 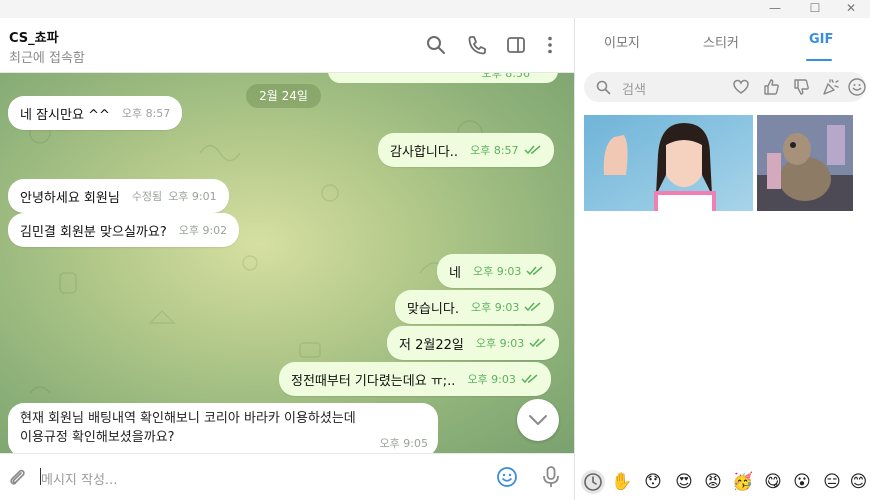 I want to click on message-time: 오후 9:02, so click(x=203, y=230).